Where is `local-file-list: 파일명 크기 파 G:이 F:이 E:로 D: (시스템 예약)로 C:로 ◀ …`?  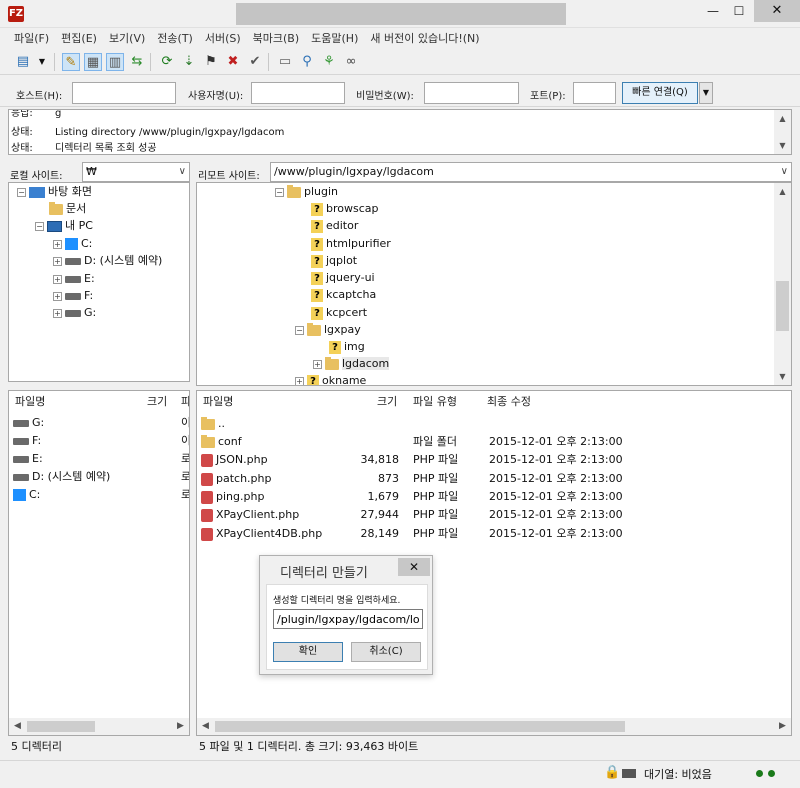
local-file-list: 파일명 크기 파 G:이 F:이 E:로 D: (시스템 예약)로 C:로 ◀ … is located at coordinates (99, 563).